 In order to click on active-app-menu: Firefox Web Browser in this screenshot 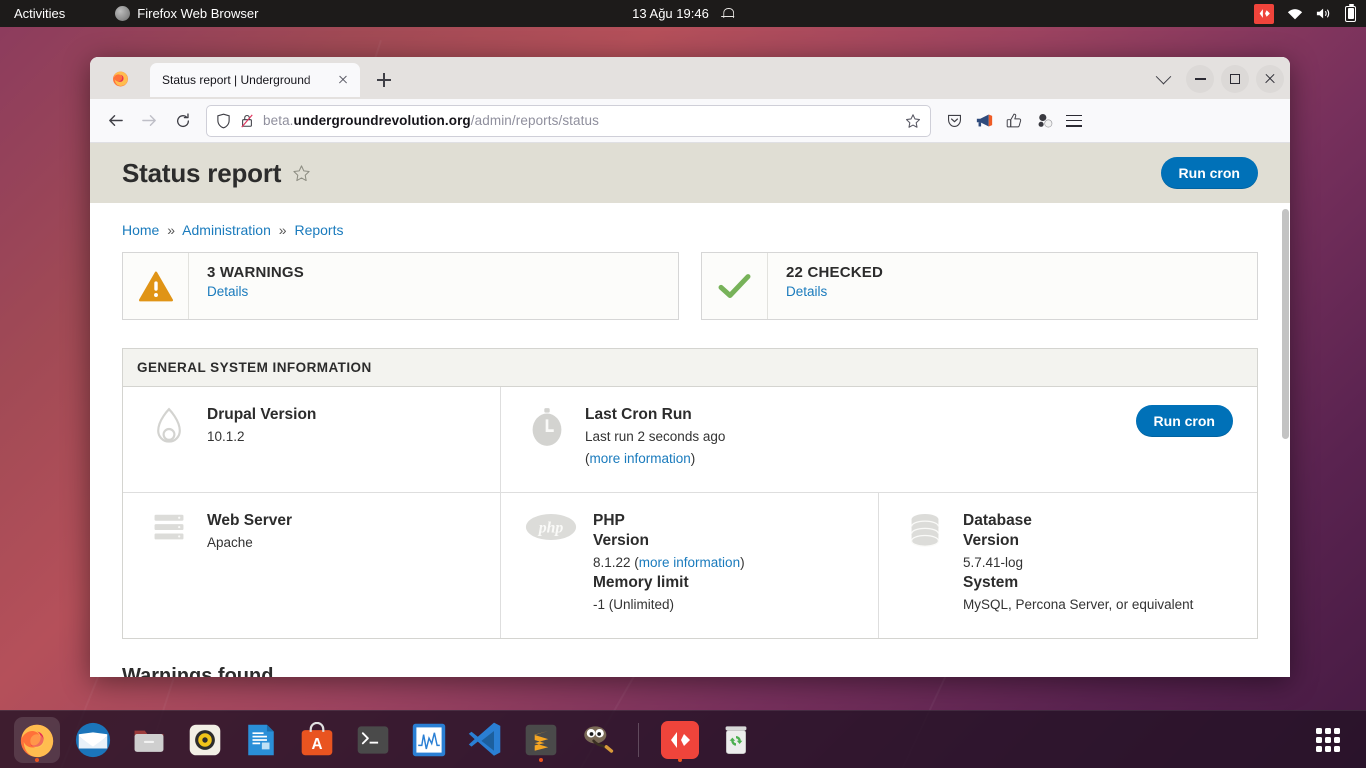, I will do `click(186, 13)`.